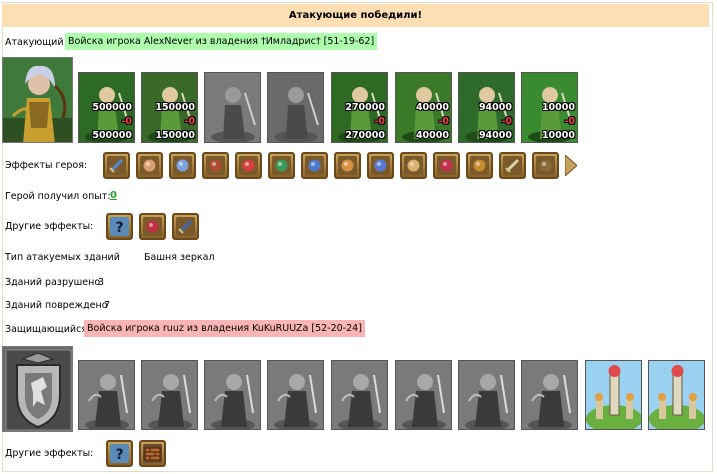 This screenshot has width=717, height=474. What do you see at coordinates (423, 395) in the screenshot?
I see `monk-icon` at bounding box center [423, 395].